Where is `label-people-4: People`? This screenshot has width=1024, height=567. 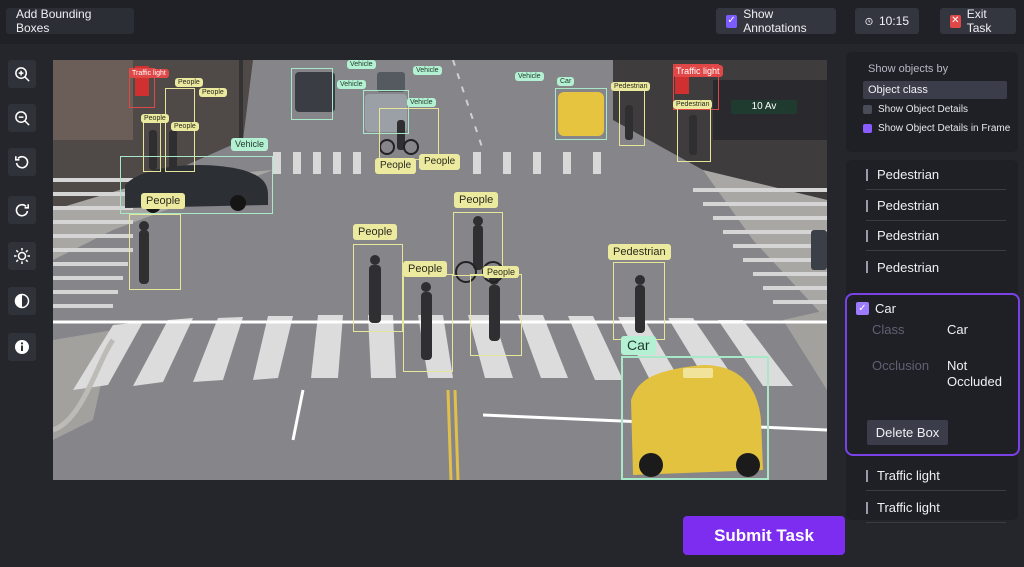
label-people-4: People is located at coordinates (425, 269).